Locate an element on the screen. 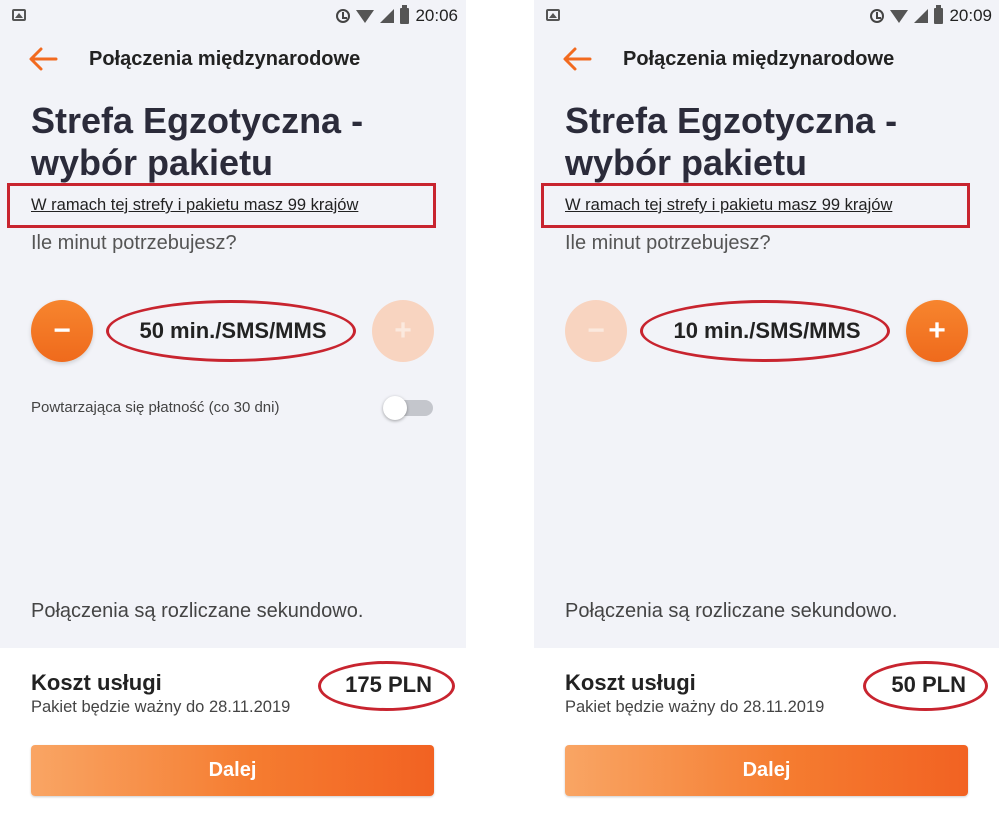  toggle-knob is located at coordinates (395, 408).